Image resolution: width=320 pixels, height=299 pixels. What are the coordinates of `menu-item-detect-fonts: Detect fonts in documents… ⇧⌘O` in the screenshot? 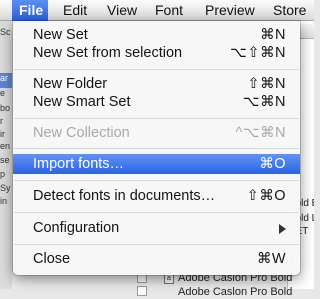 It's located at (156, 196).